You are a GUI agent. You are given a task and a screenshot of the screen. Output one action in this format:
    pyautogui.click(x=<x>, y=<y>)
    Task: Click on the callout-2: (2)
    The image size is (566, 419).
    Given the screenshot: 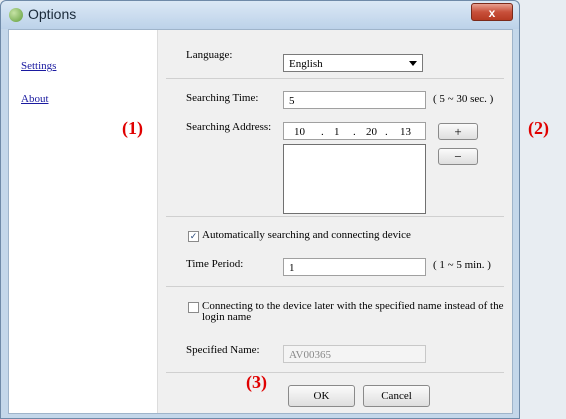 What is the action you would take?
    pyautogui.click(x=538, y=128)
    